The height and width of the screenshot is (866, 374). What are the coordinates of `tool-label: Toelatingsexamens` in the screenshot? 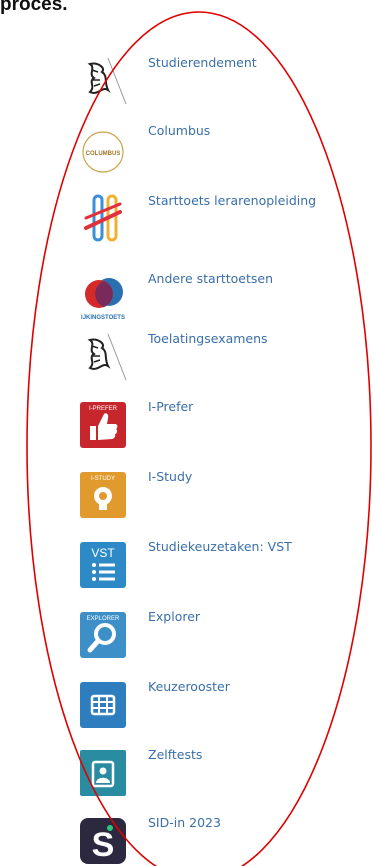 It's located at (208, 338).